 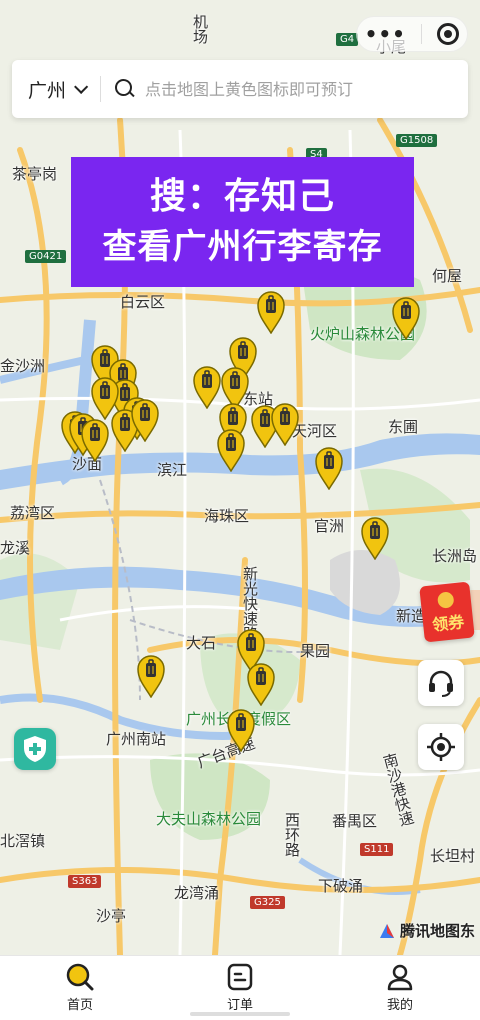 I want to click on locate-button, so click(x=441, y=747).